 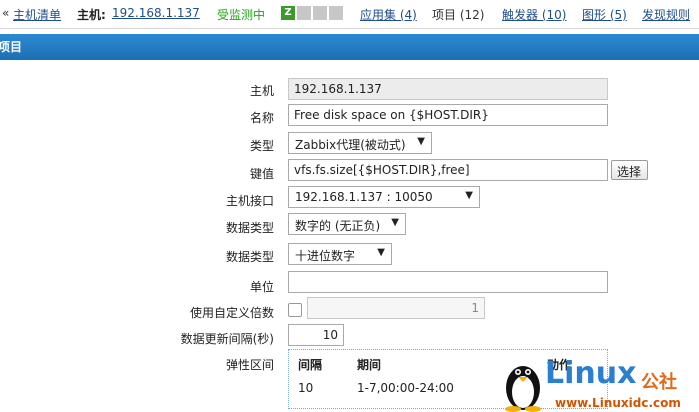 What do you see at coordinates (618, 403) in the screenshot?
I see `watermark-url: www.Linuxidc.com` at bounding box center [618, 403].